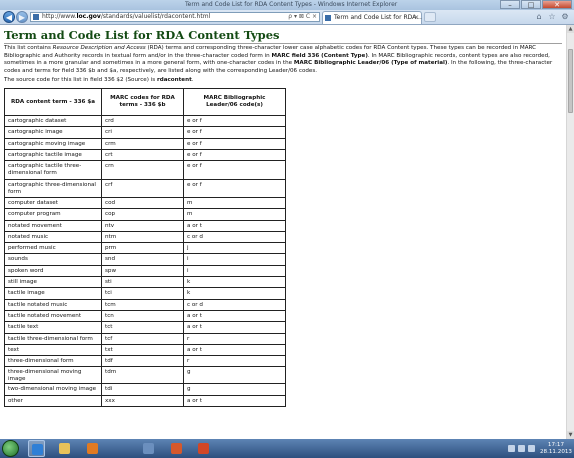 The width and height of the screenshot is (574, 458). What do you see at coordinates (234, 203) in the screenshot?
I see `cell-leader-code: m` at bounding box center [234, 203].